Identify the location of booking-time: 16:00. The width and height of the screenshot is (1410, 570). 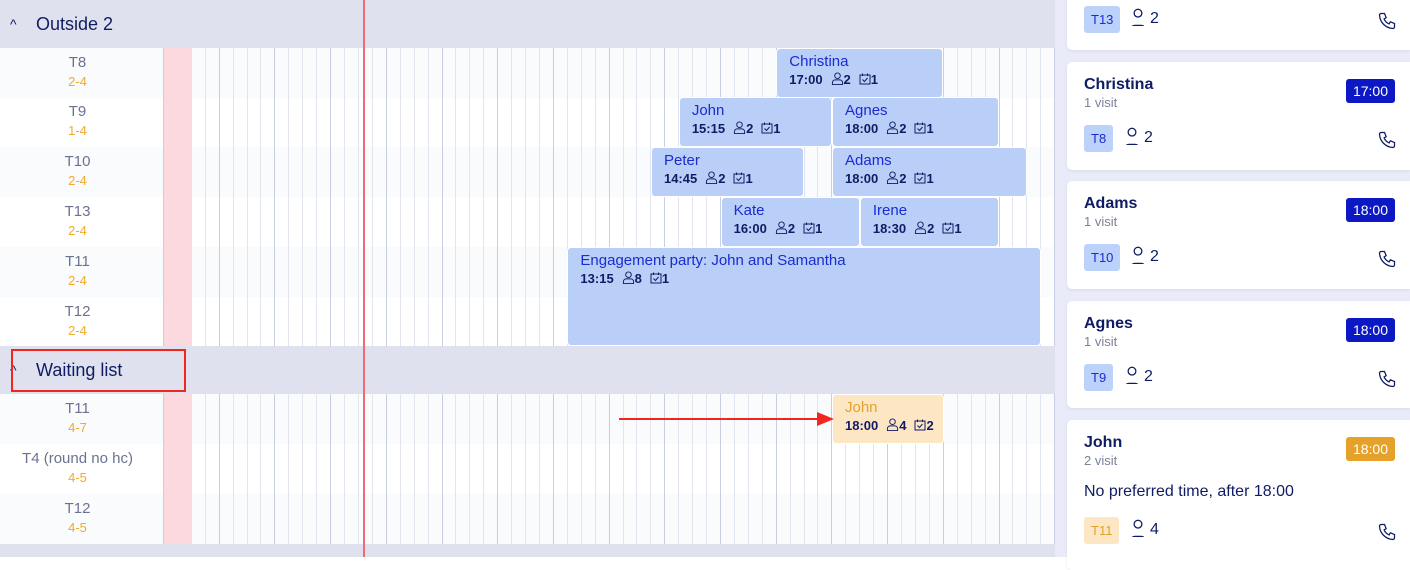
(750, 228).